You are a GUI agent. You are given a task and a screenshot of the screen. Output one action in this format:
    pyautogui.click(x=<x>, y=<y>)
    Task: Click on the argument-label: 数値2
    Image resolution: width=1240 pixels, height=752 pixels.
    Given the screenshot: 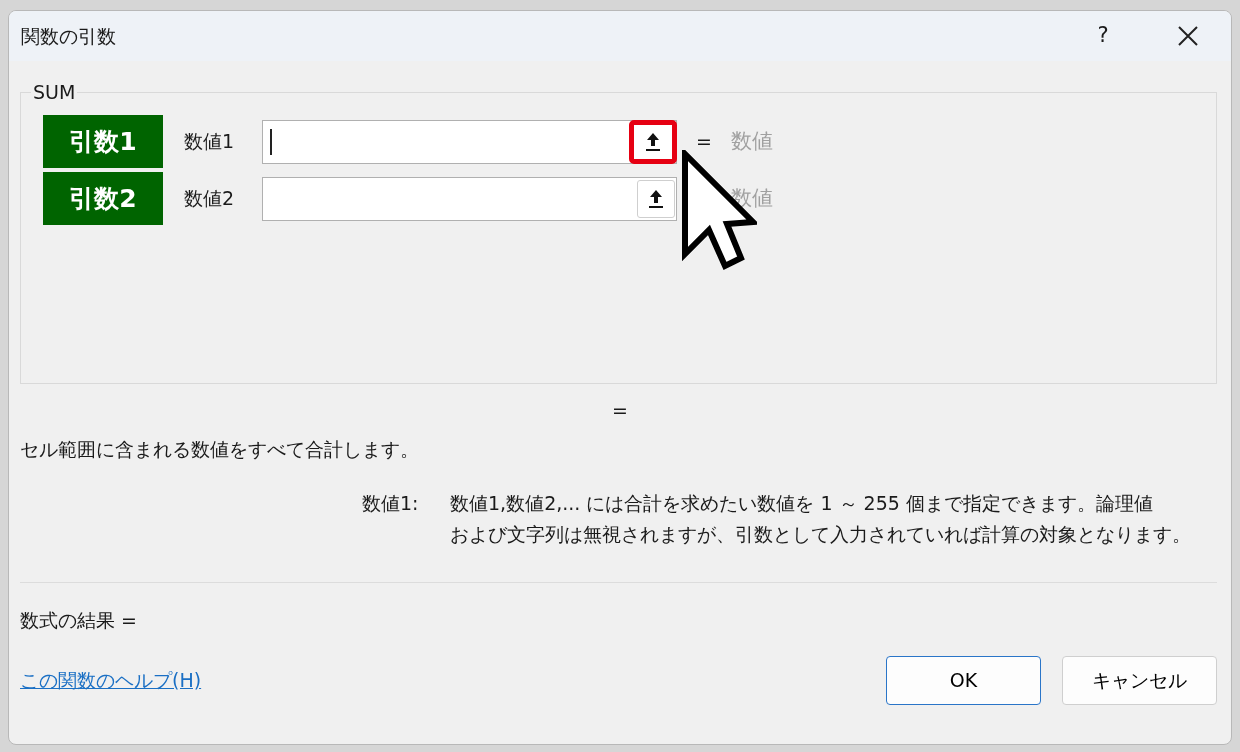 What is the action you would take?
    pyautogui.click(x=209, y=199)
    